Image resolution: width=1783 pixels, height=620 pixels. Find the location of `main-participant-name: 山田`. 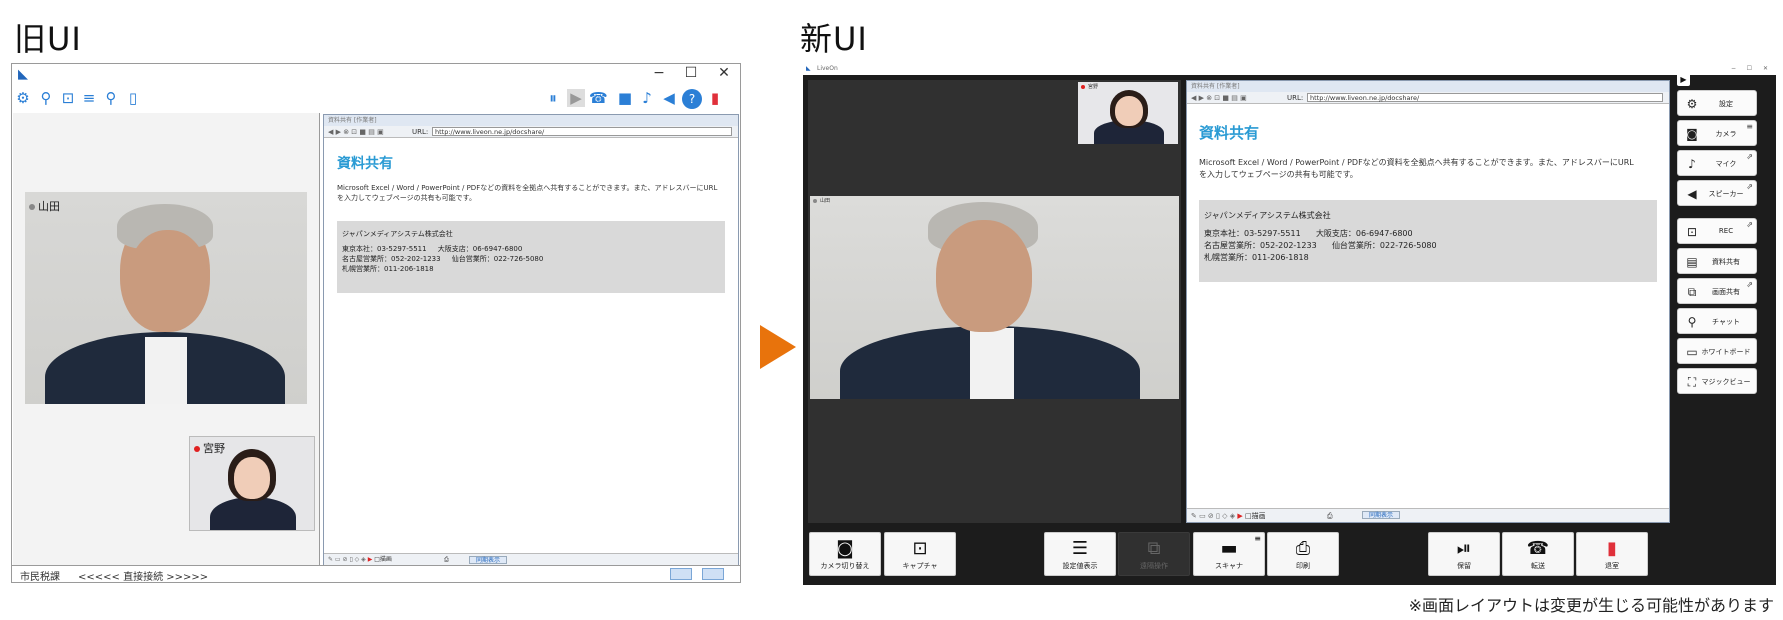

main-participant-name: 山田 is located at coordinates (821, 200).